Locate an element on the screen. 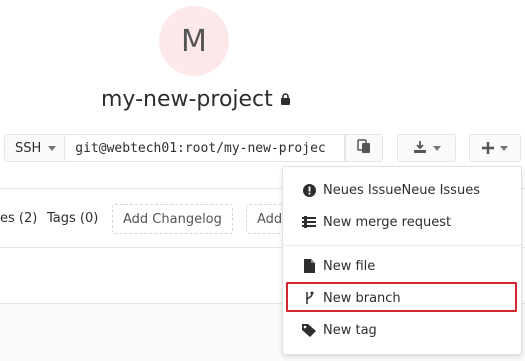  issues-count-link: es (2) is located at coordinates (18, 218).